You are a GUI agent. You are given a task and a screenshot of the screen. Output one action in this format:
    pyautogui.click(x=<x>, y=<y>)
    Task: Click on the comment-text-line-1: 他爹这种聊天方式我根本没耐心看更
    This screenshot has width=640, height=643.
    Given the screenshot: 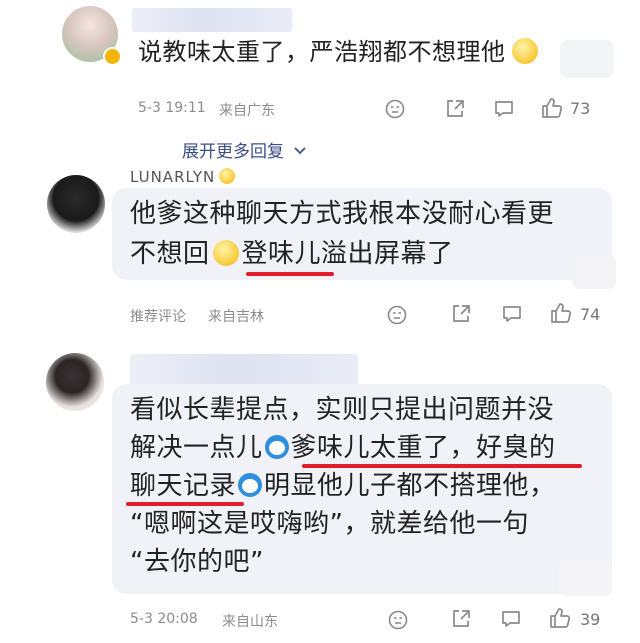 What is the action you would take?
    pyautogui.click(x=342, y=214)
    